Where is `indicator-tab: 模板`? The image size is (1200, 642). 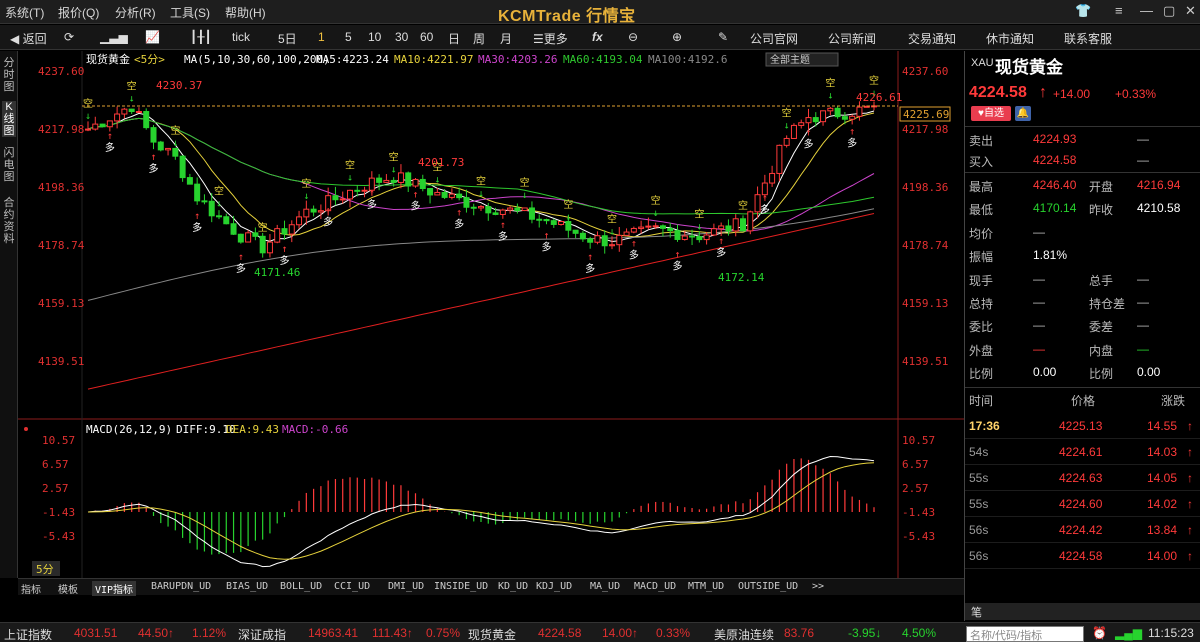 indicator-tab: 模板 is located at coordinates (68, 588).